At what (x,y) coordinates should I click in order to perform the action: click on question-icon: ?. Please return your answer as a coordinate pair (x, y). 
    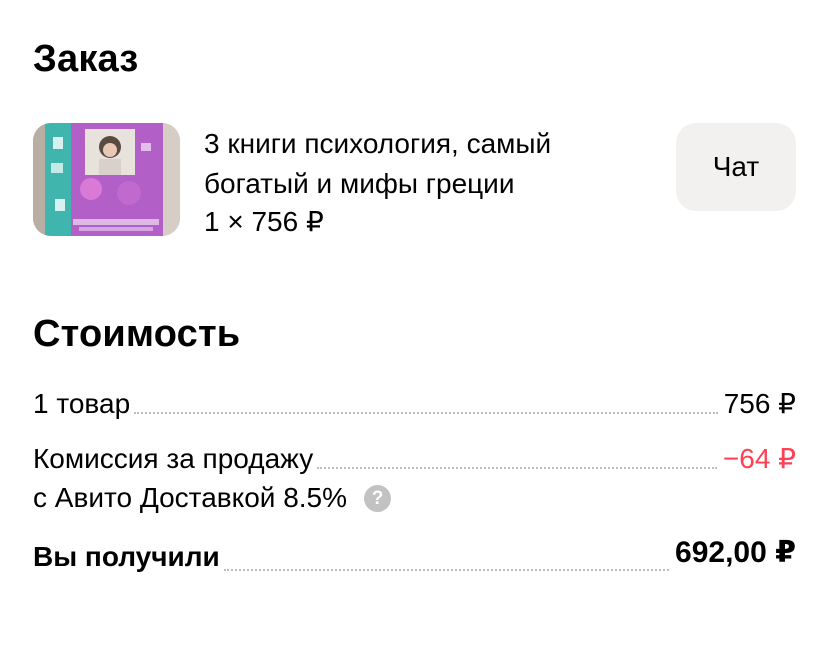
    Looking at the image, I should click on (378, 498).